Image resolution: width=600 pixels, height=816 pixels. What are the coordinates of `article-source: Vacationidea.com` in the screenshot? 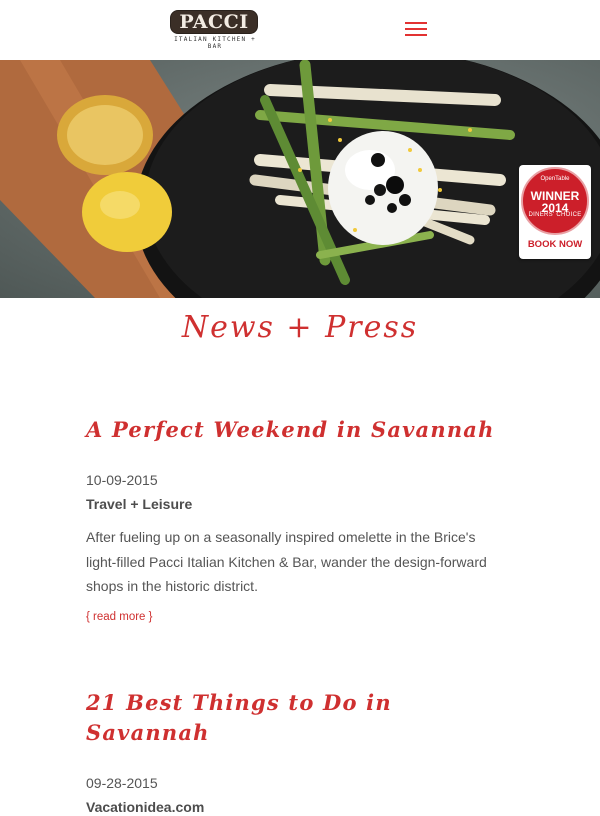 It's located at (145, 807).